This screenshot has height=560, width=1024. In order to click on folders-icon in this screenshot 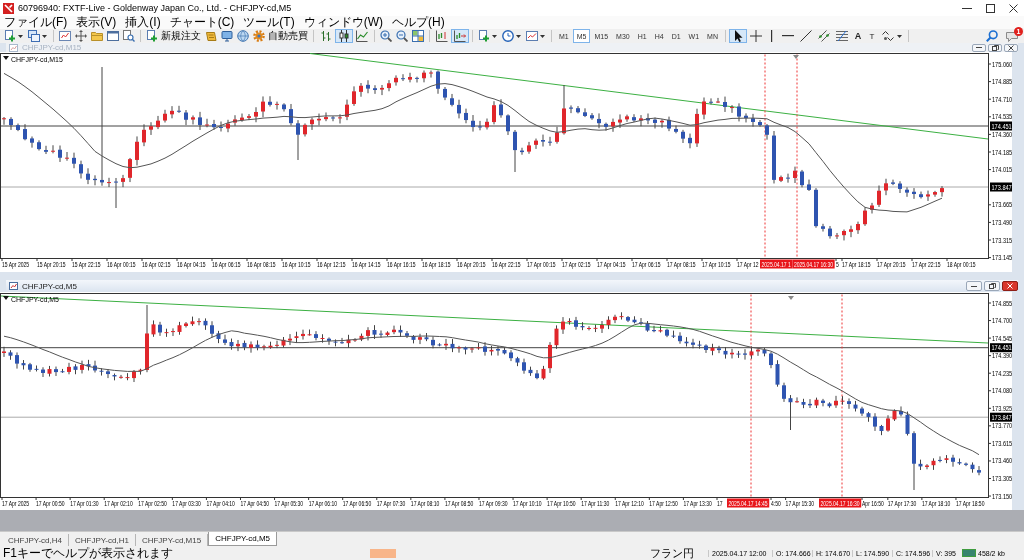, I will do `click(97, 36)`.